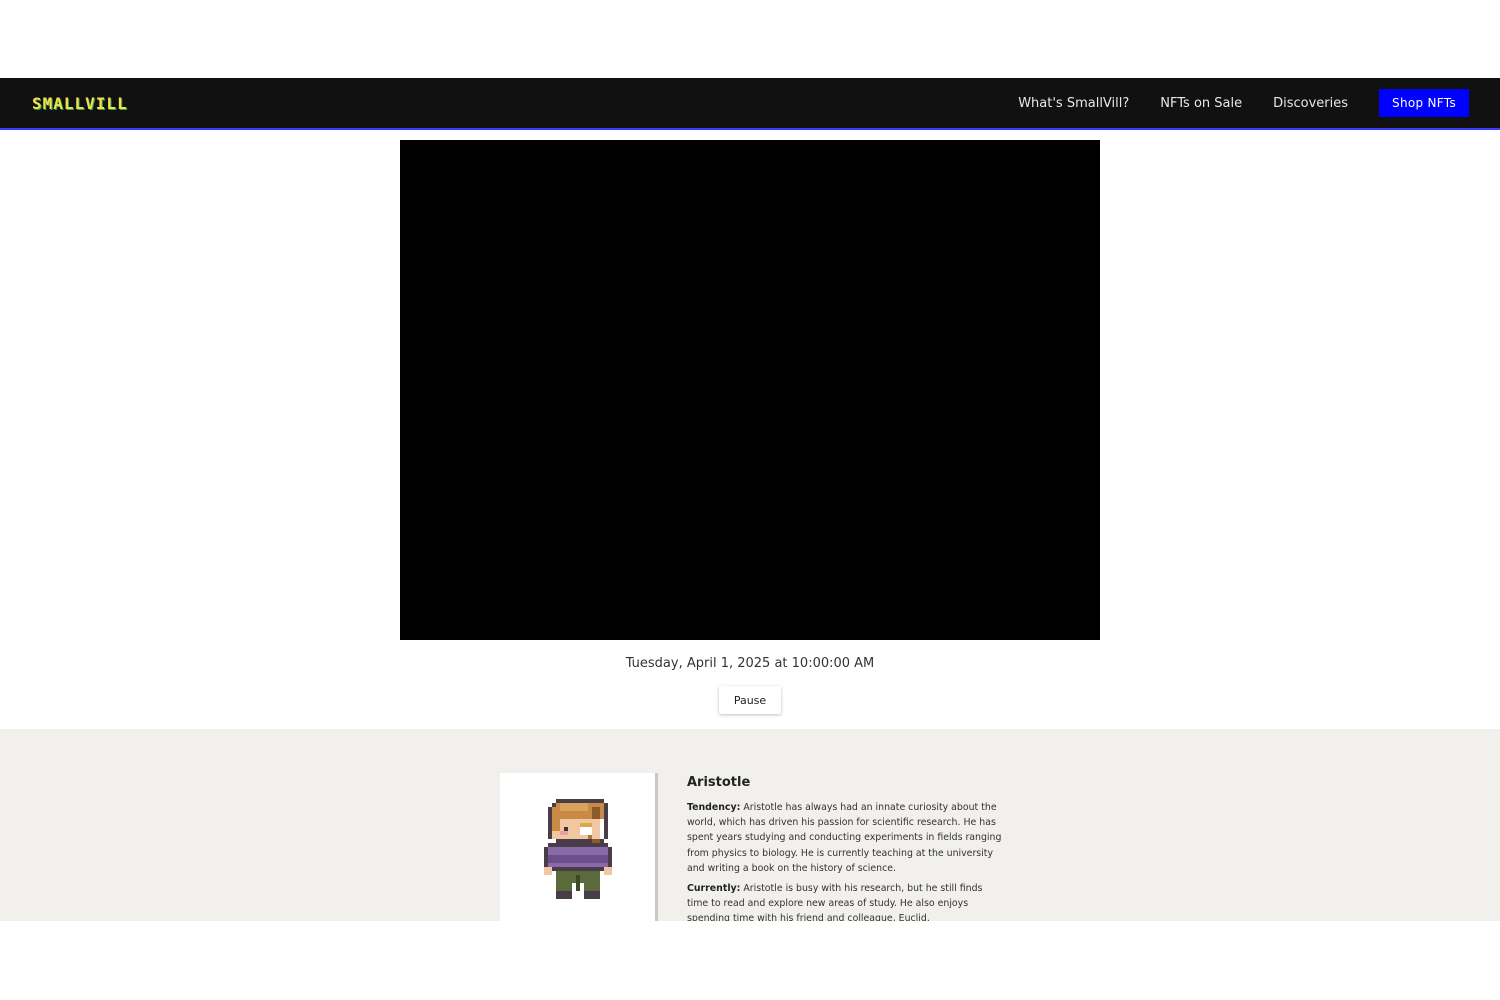 This screenshot has height=1000, width=1500. What do you see at coordinates (719, 782) in the screenshot?
I see `persona-name: Aristotle` at bounding box center [719, 782].